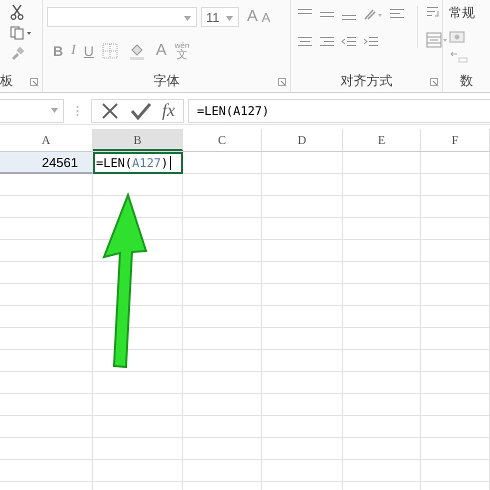 This screenshot has width=490, height=490. Describe the element at coordinates (371, 42) in the screenshot. I see `increase-indent-icon` at that location.